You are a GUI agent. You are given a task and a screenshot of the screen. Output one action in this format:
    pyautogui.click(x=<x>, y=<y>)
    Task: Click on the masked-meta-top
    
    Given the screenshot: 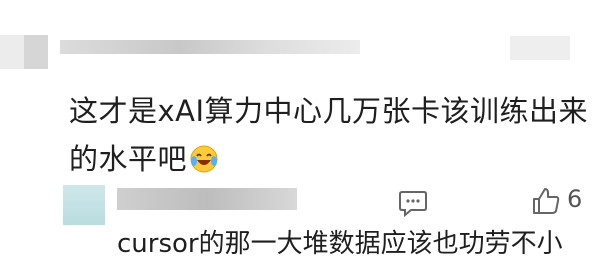 What is the action you would take?
    pyautogui.click(x=540, y=48)
    